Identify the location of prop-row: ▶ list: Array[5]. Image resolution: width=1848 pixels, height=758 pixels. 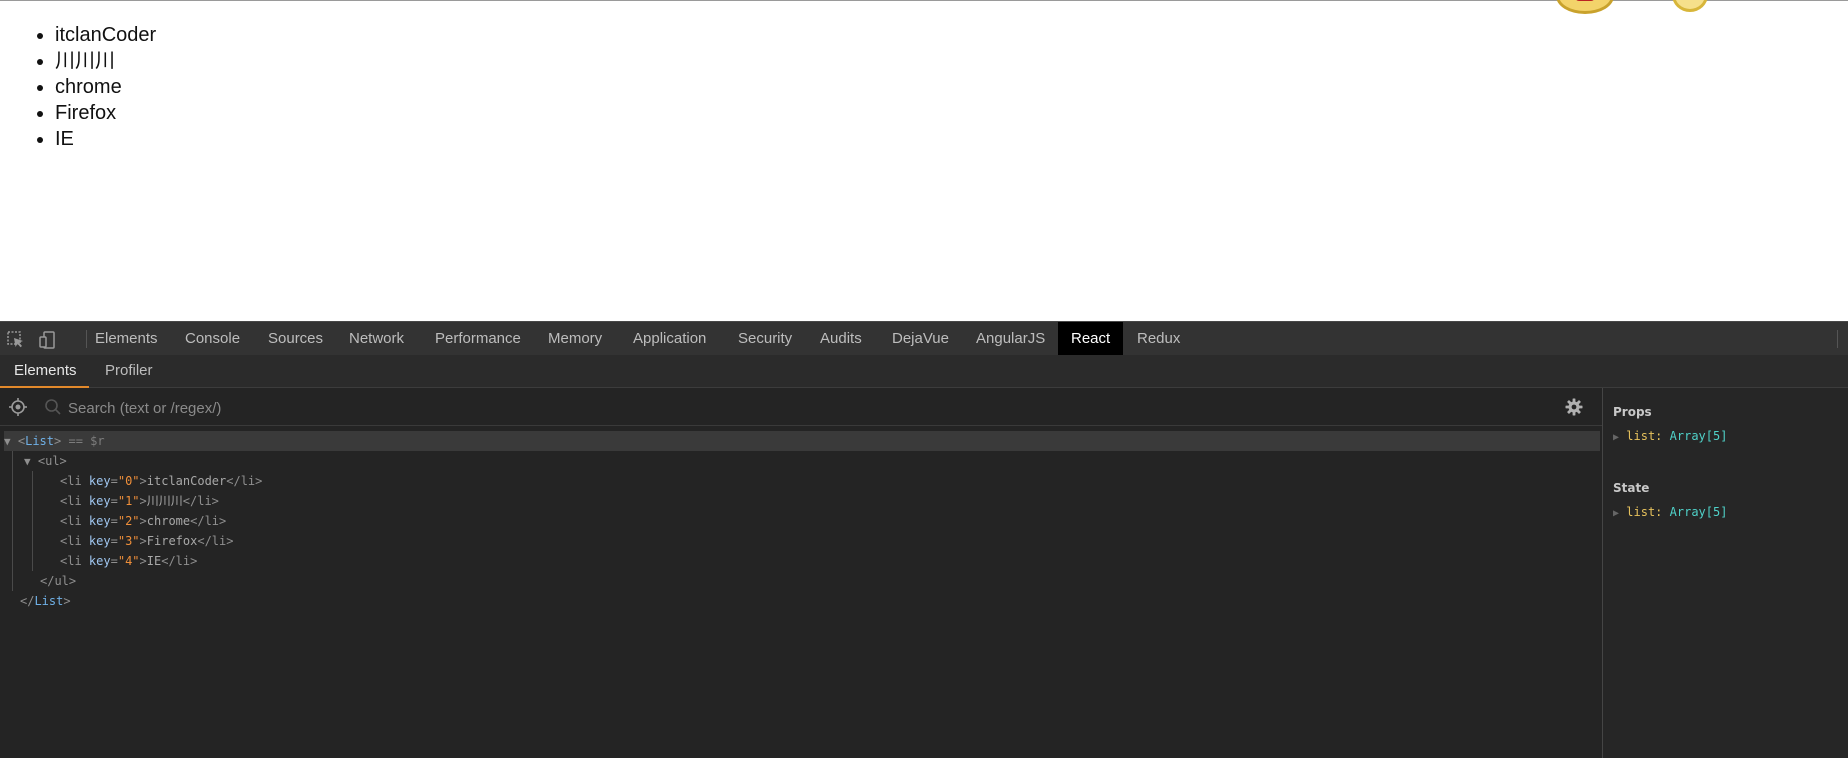
(1670, 436).